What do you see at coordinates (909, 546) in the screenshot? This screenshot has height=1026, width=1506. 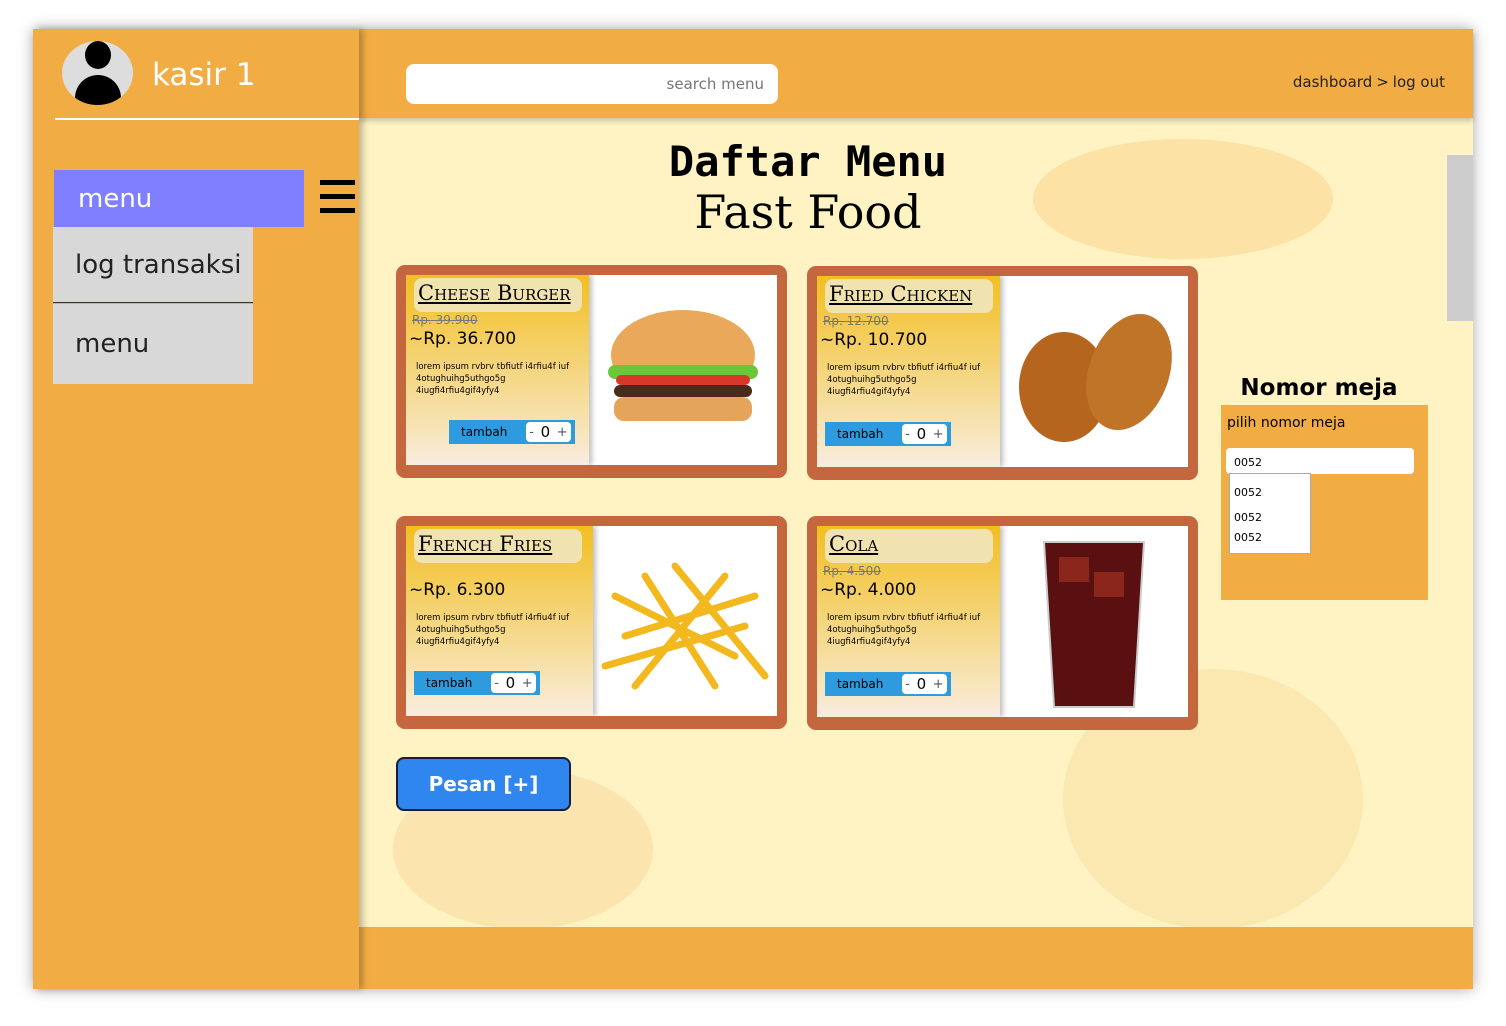 I see `item-name: Cola` at bounding box center [909, 546].